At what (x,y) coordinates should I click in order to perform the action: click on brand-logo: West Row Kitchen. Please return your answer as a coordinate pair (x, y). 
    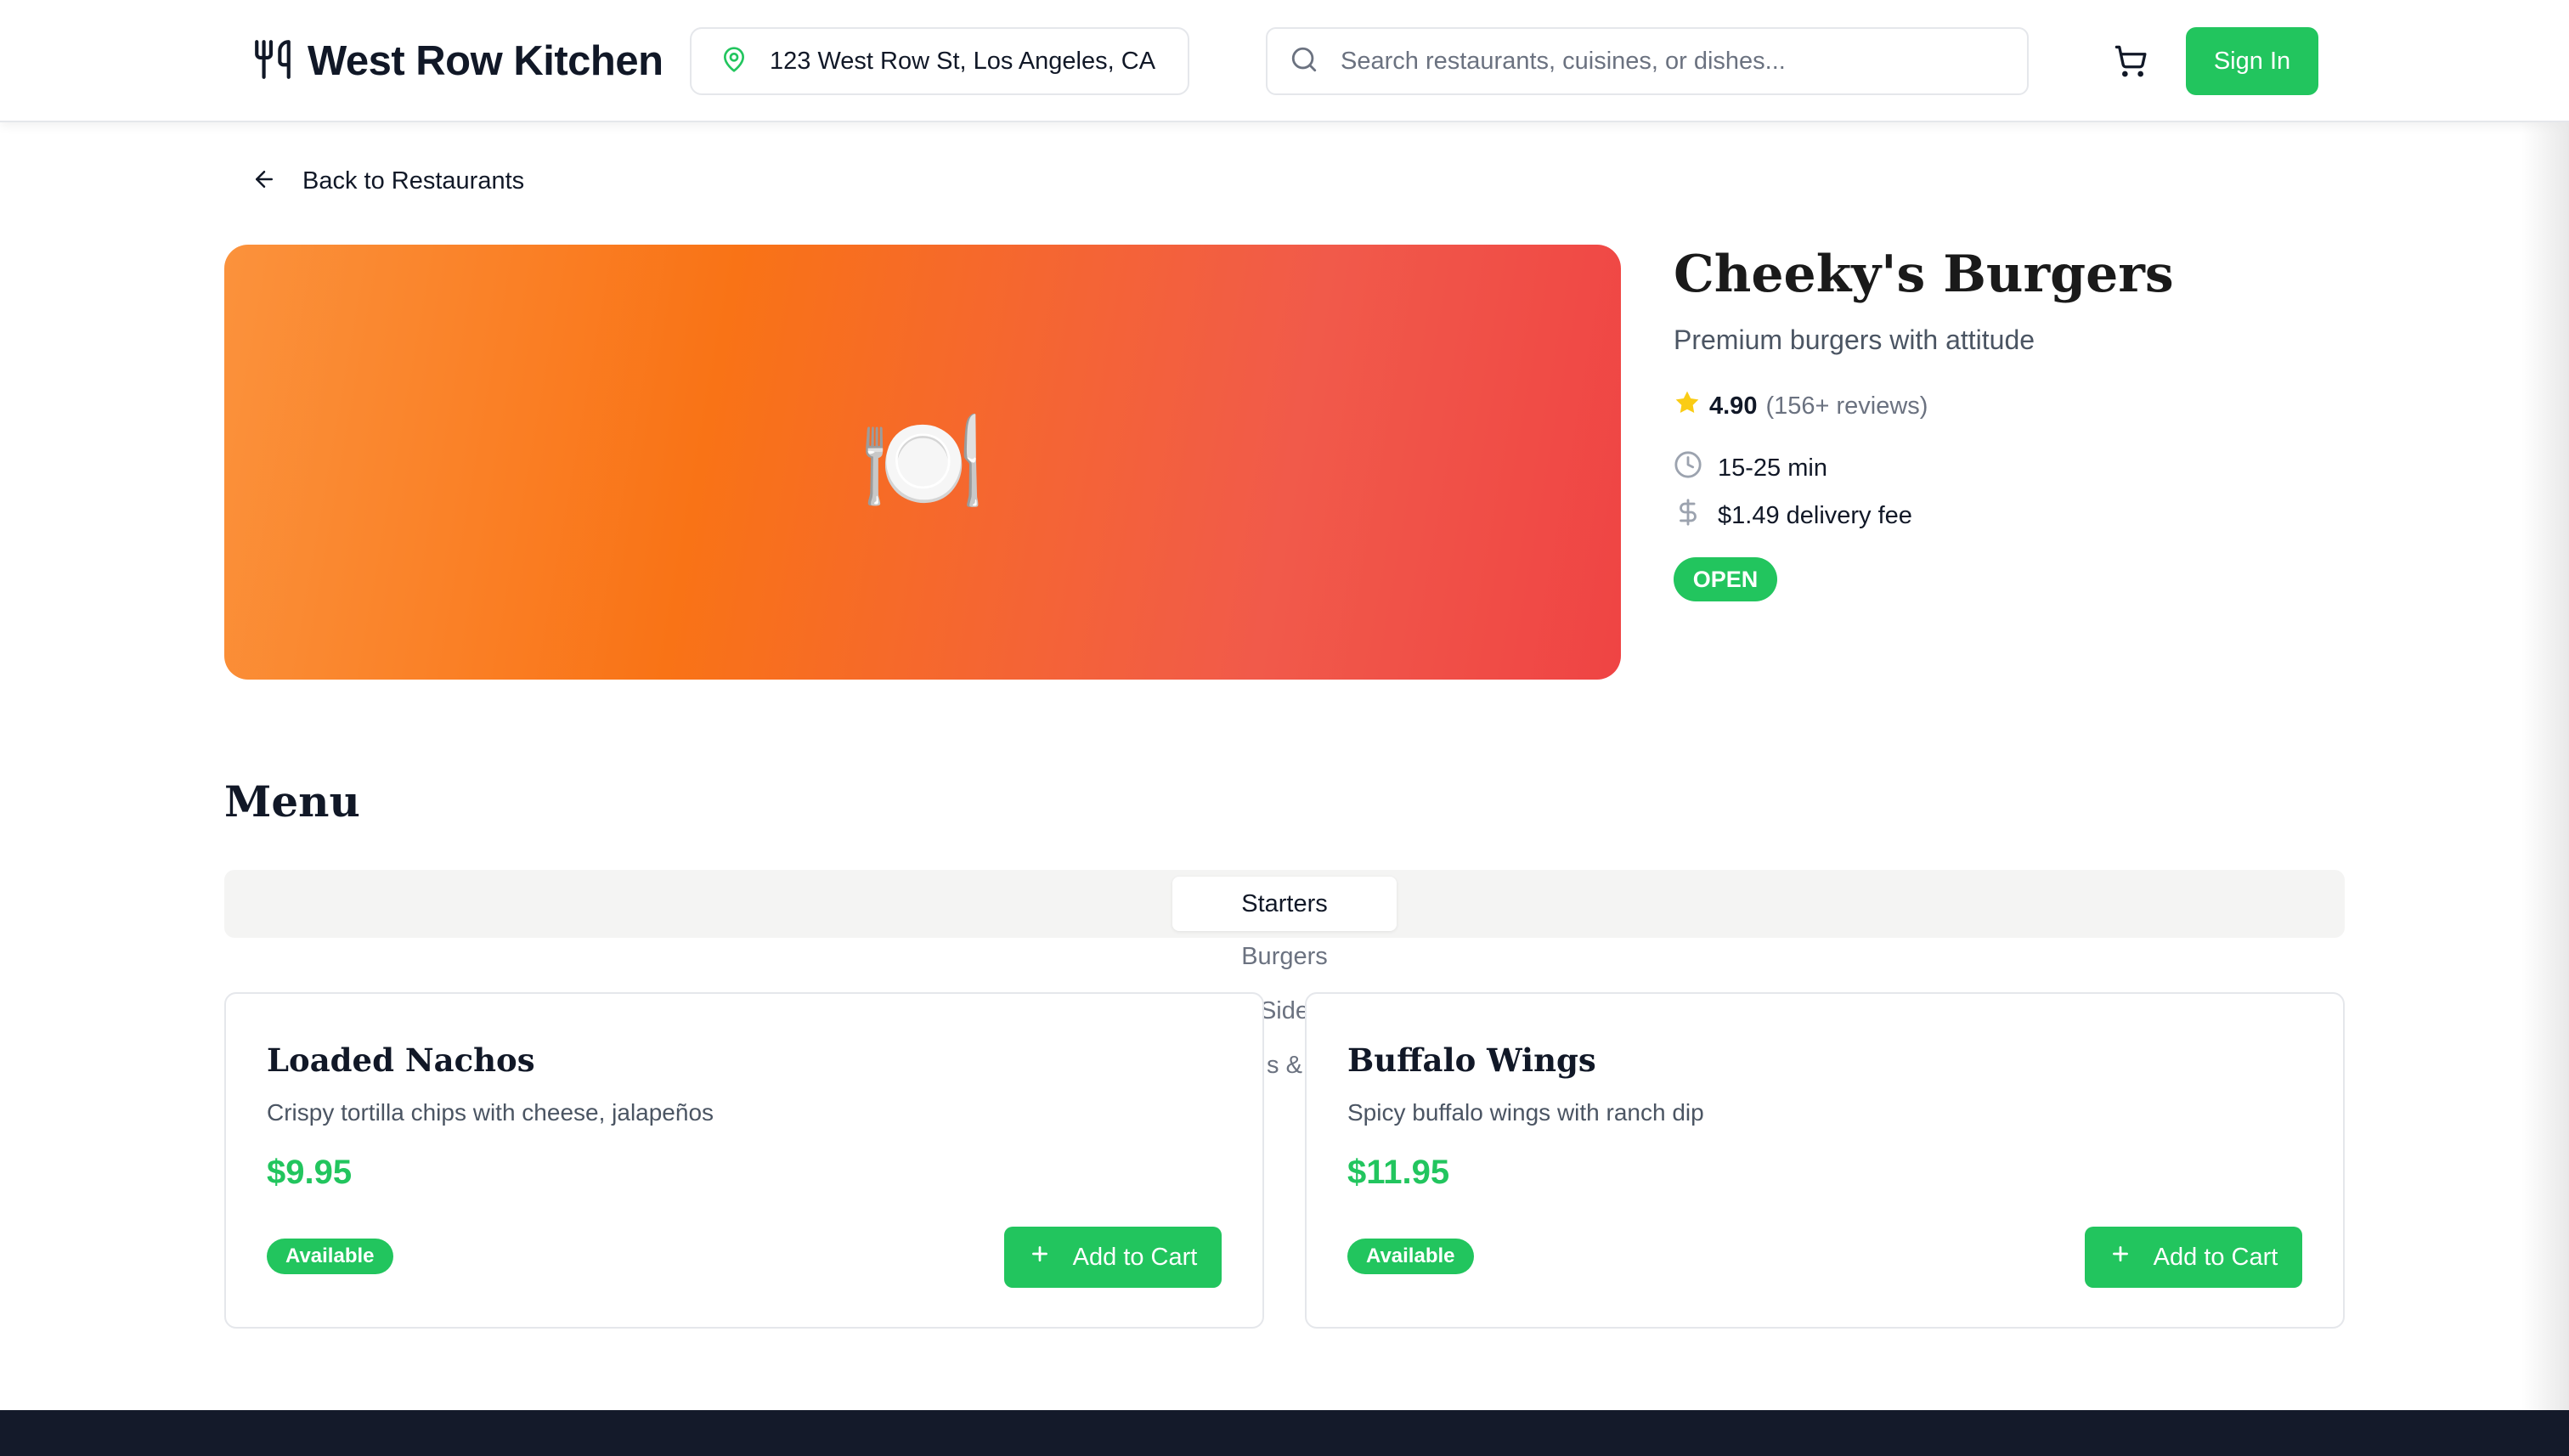
    Looking at the image, I should click on (457, 61).